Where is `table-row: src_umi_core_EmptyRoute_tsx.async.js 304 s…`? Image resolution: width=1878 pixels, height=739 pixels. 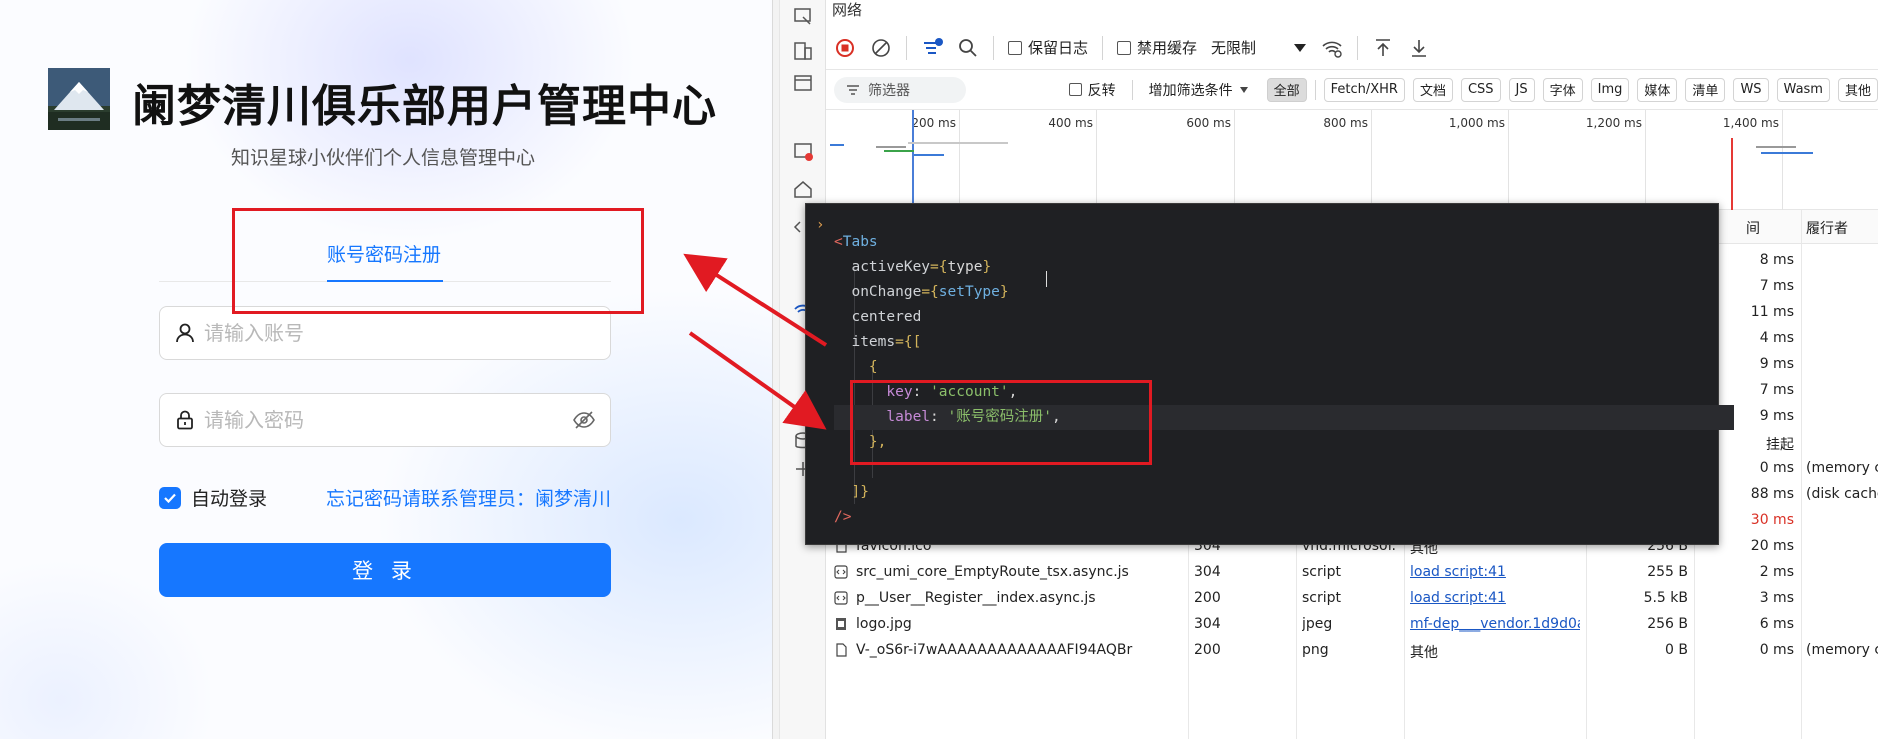
table-row: src_umi_core_EmptyRoute_tsx.async.js 304 s… is located at coordinates (1352, 573).